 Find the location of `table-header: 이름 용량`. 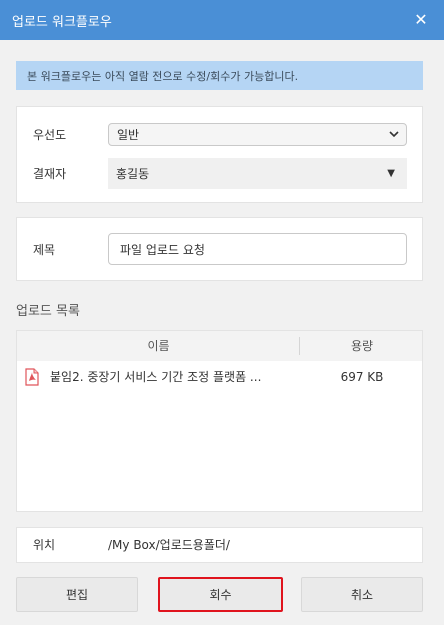

table-header: 이름 용량 is located at coordinates (219, 346).